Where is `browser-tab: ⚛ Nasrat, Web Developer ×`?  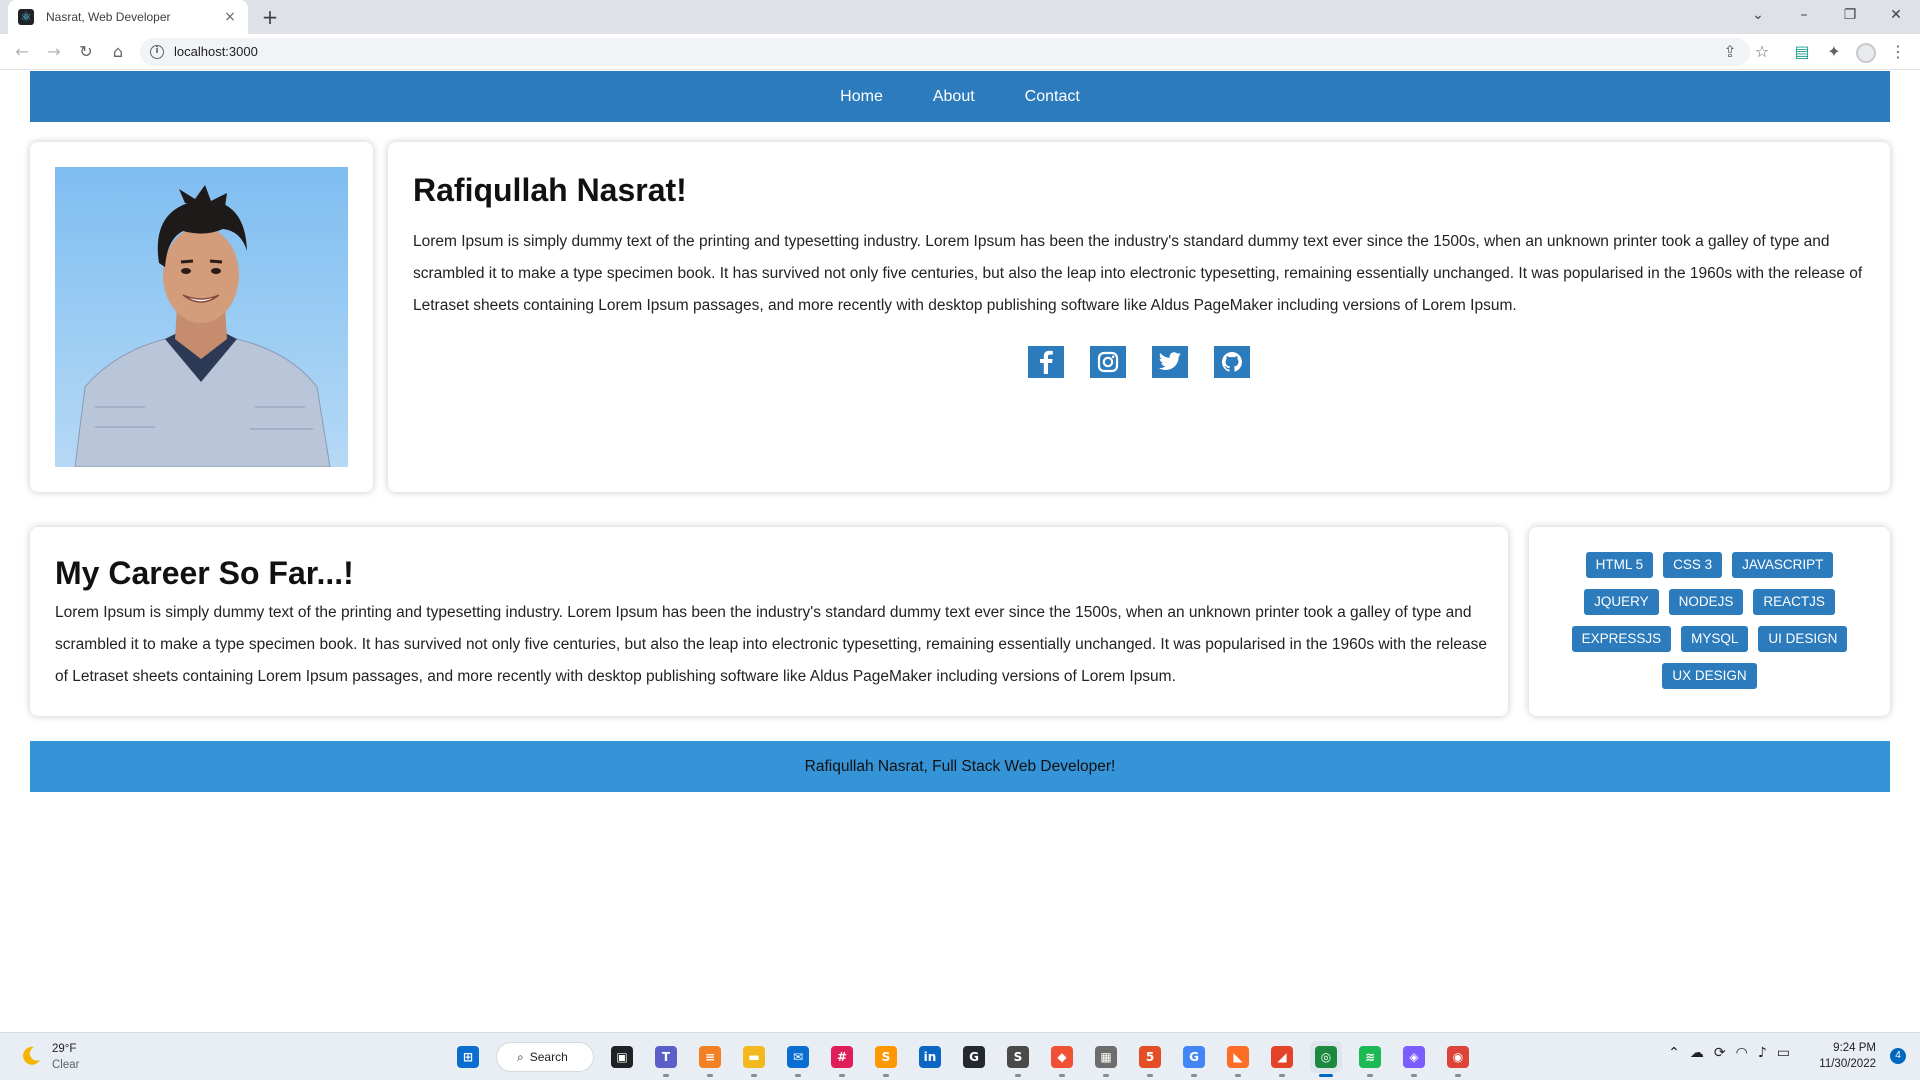 browser-tab: ⚛ Nasrat, Web Developer × is located at coordinates (128, 17).